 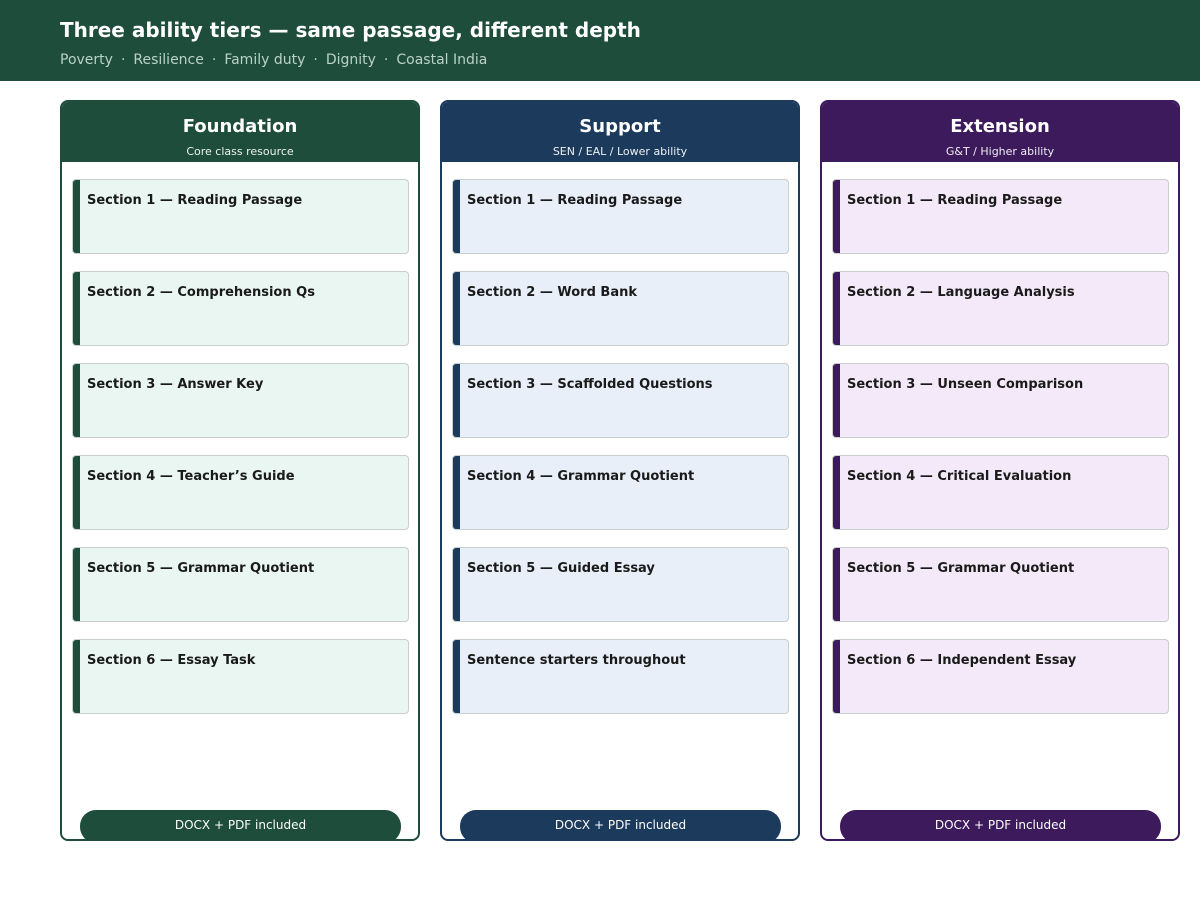 What do you see at coordinates (620, 400) in the screenshot?
I see `section-item: Section 3 — Scaffolded Questions` at bounding box center [620, 400].